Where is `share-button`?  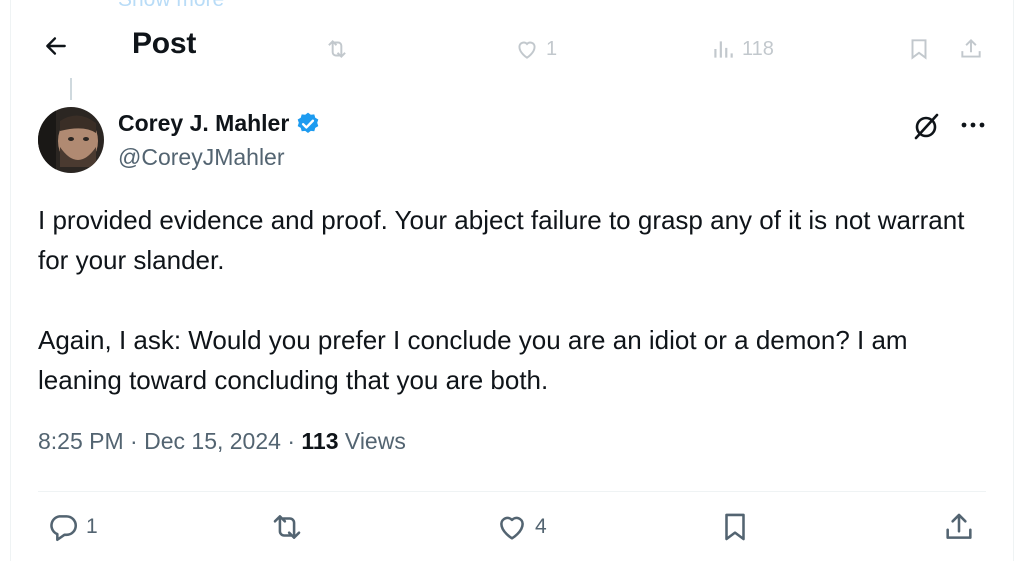 share-button is located at coordinates (959, 527).